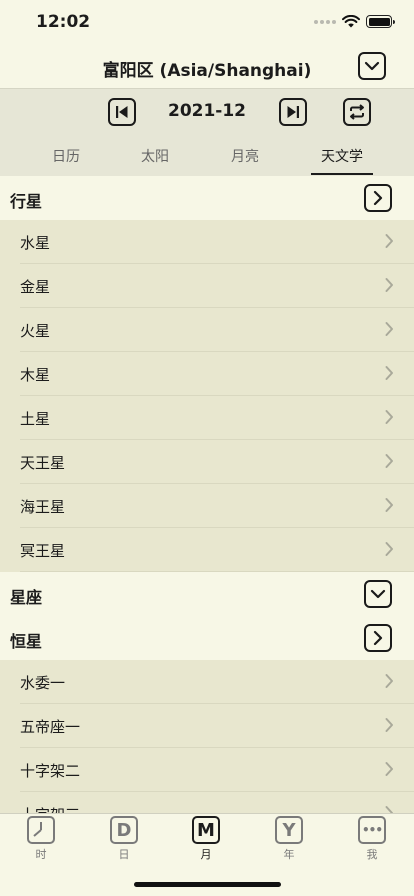 This screenshot has width=414, height=896. I want to click on status-time: 12:02, so click(63, 22).